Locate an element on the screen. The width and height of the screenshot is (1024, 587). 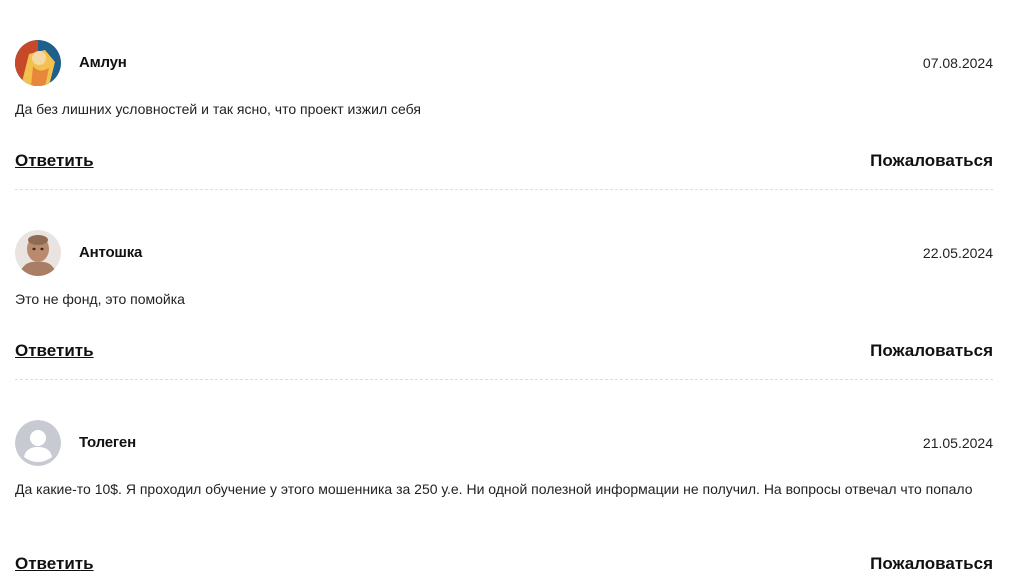
comment-date: 21.05.2024 is located at coordinates (957, 443).